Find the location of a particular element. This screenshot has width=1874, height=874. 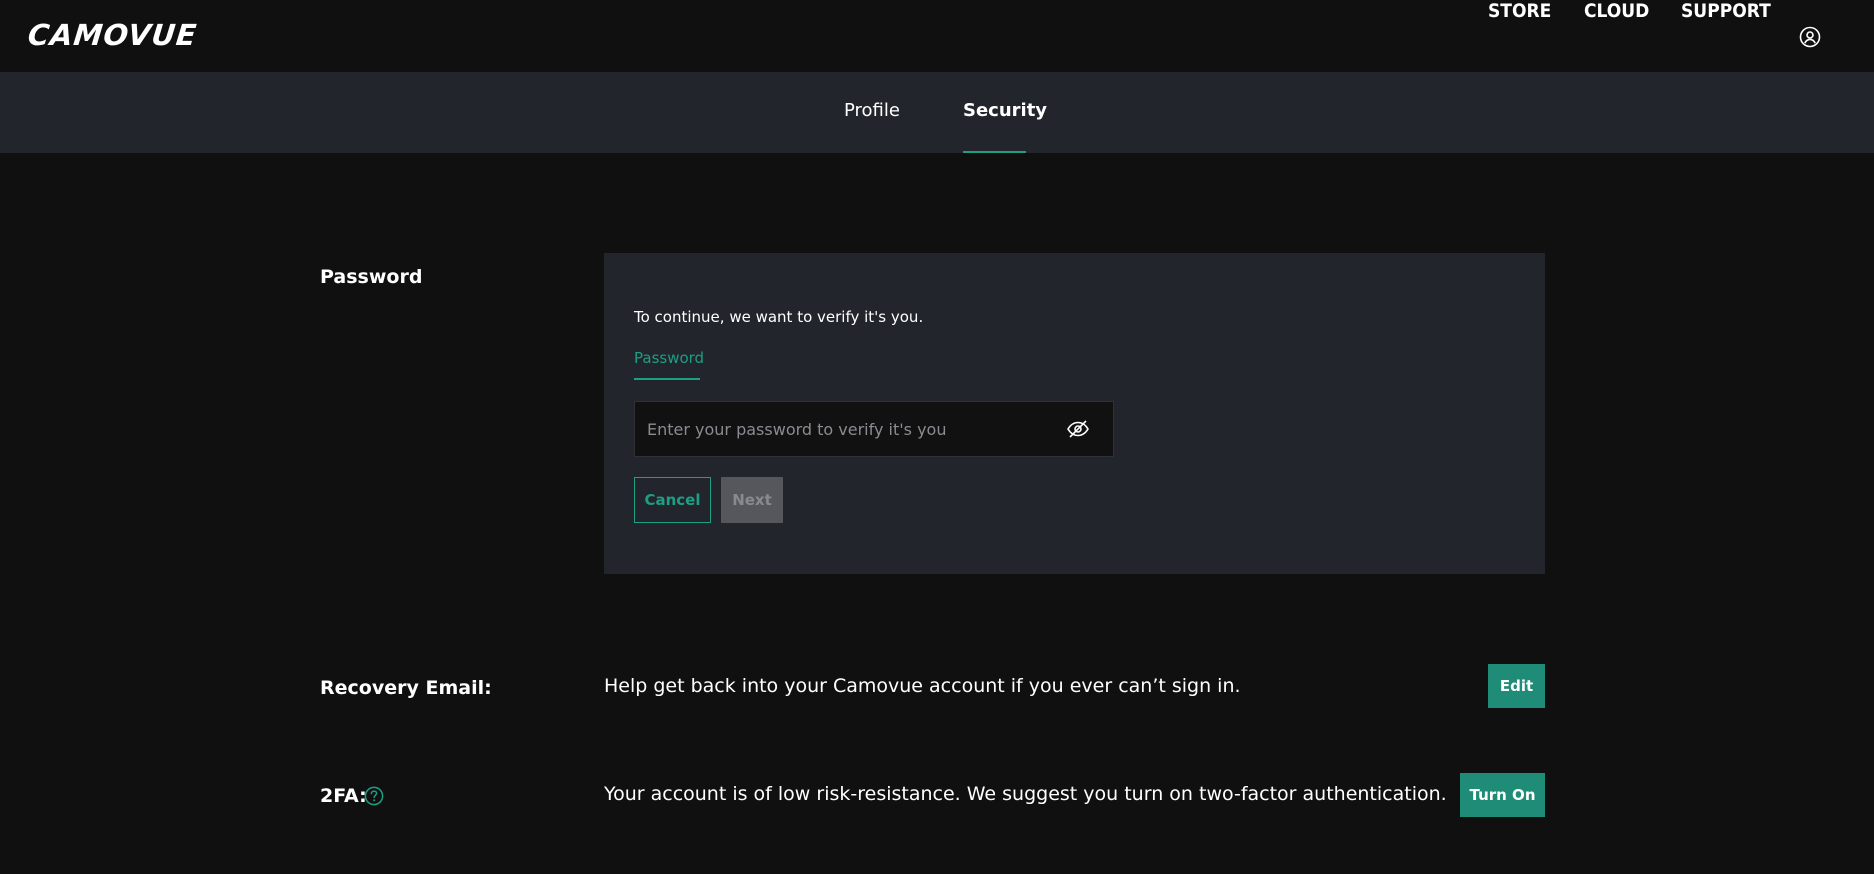

verify-intro-text: To continue, we want to verify it's you. is located at coordinates (779, 317).